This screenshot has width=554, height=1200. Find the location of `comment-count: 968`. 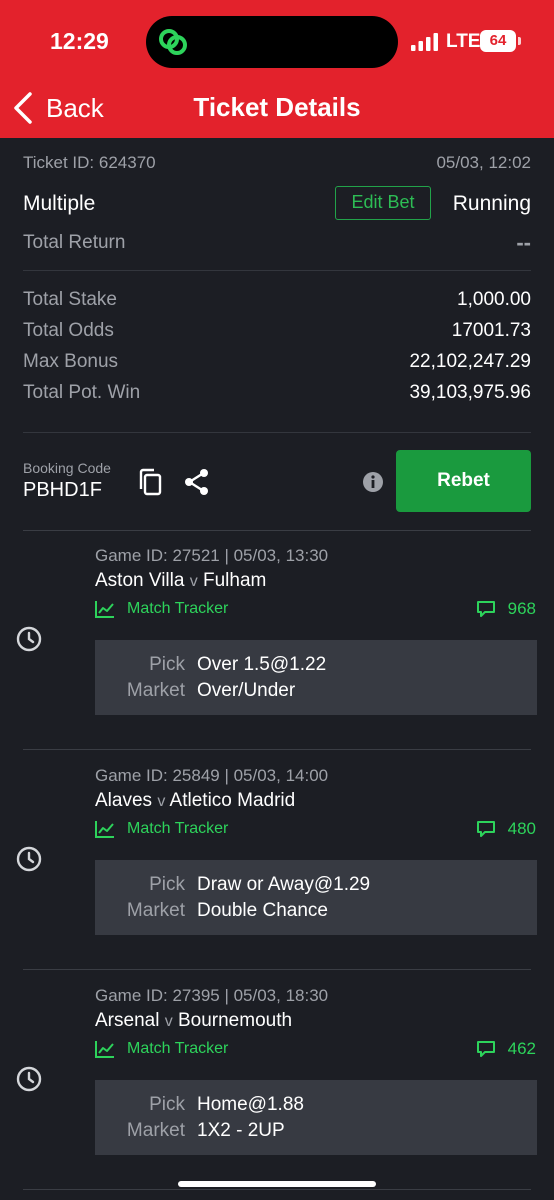

comment-count: 968 is located at coordinates (521, 608).